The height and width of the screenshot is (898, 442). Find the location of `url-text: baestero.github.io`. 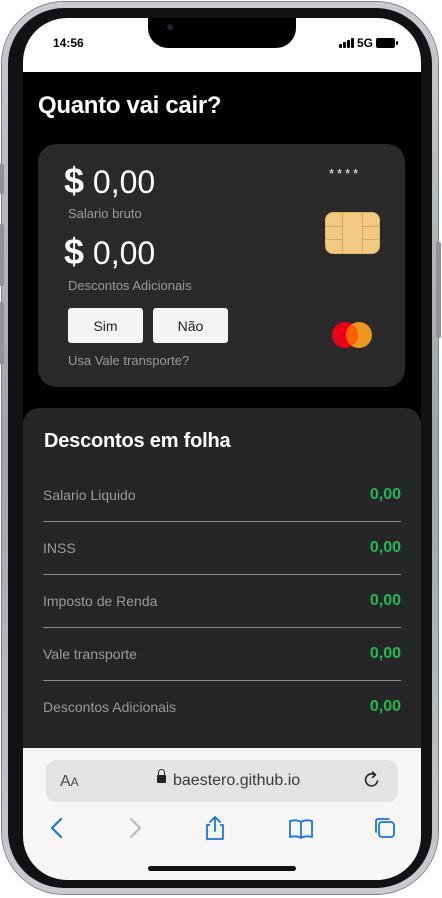

url-text: baestero.github.io is located at coordinates (236, 781).